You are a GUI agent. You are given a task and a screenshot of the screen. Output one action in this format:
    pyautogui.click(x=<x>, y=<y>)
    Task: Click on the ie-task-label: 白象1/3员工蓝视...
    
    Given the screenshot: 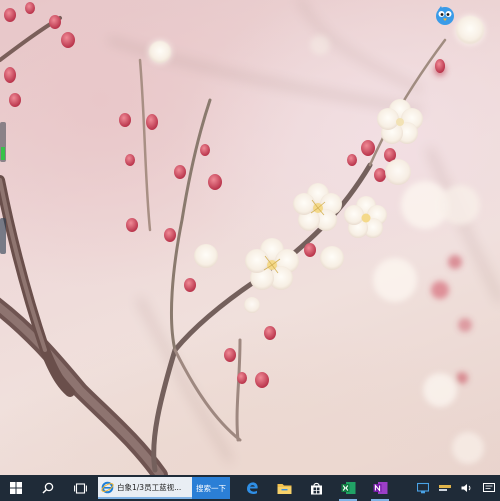 What is the action you would take?
    pyautogui.click(x=149, y=487)
    